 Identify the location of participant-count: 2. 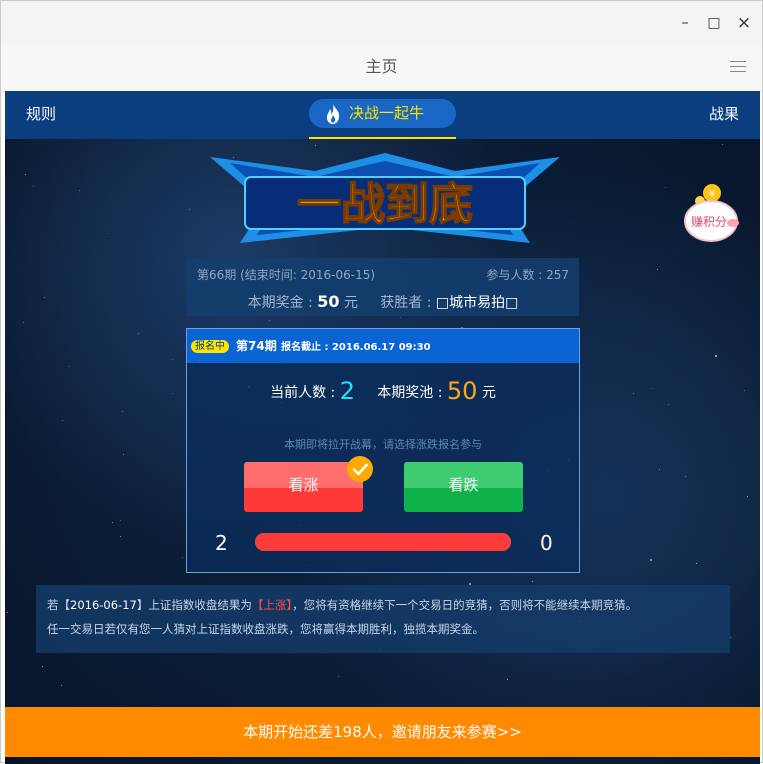
(347, 391).